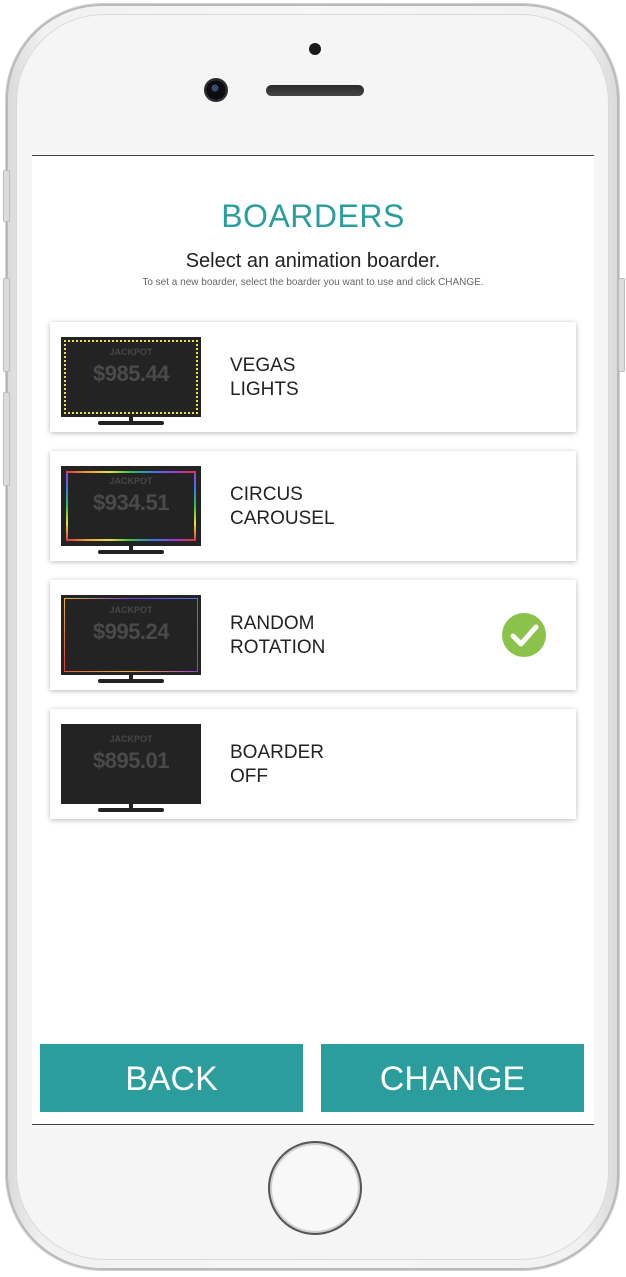 The width and height of the screenshot is (626, 1277). What do you see at coordinates (263, 365) in the screenshot?
I see `option-label-line1: VEGAS` at bounding box center [263, 365].